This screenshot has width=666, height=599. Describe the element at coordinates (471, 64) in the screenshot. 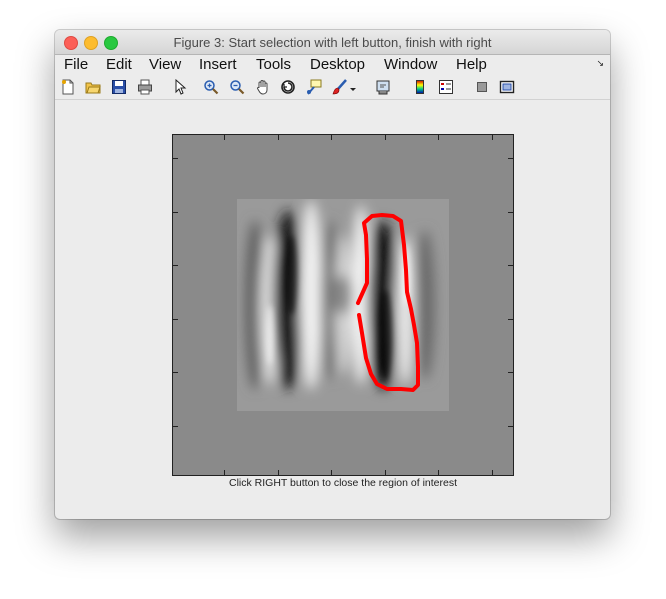

I see `menu-help: Help` at that location.